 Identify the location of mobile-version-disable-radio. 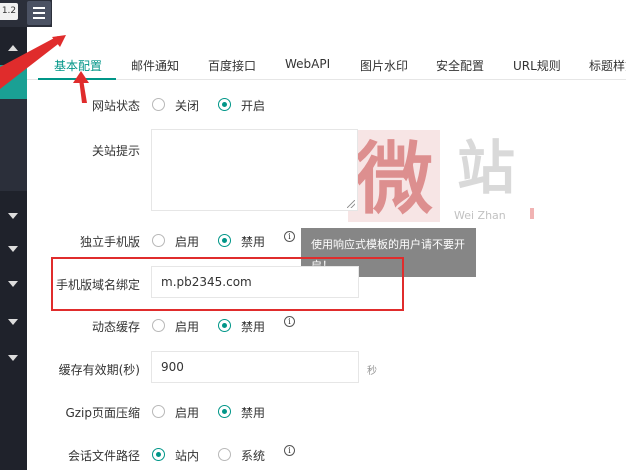
(224, 240).